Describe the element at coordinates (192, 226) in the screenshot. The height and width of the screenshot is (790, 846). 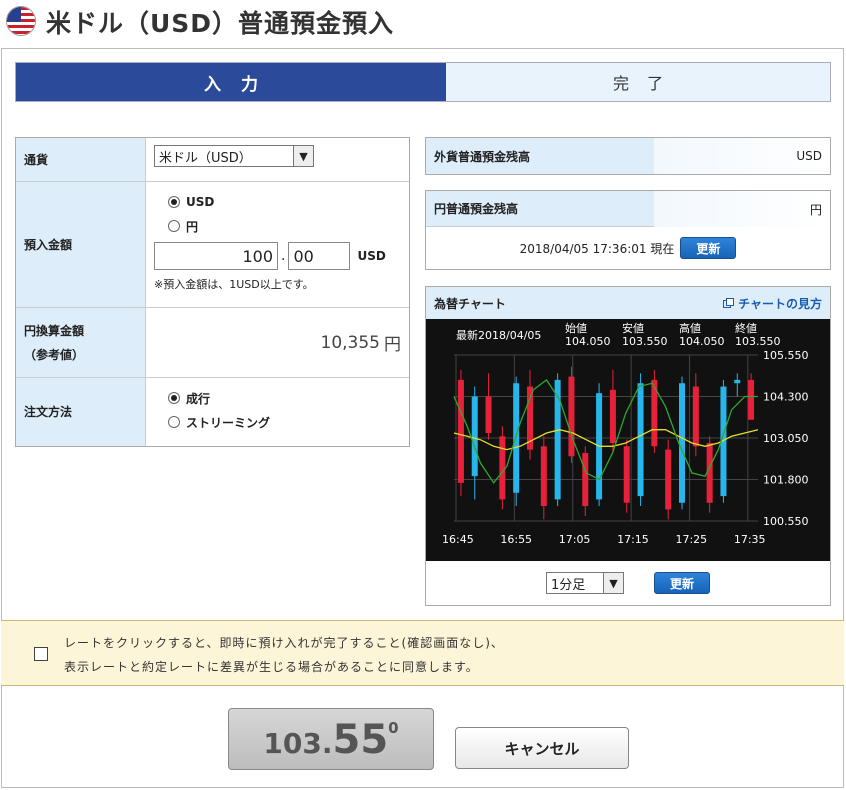
I see `radio-yen-label: 円` at that location.